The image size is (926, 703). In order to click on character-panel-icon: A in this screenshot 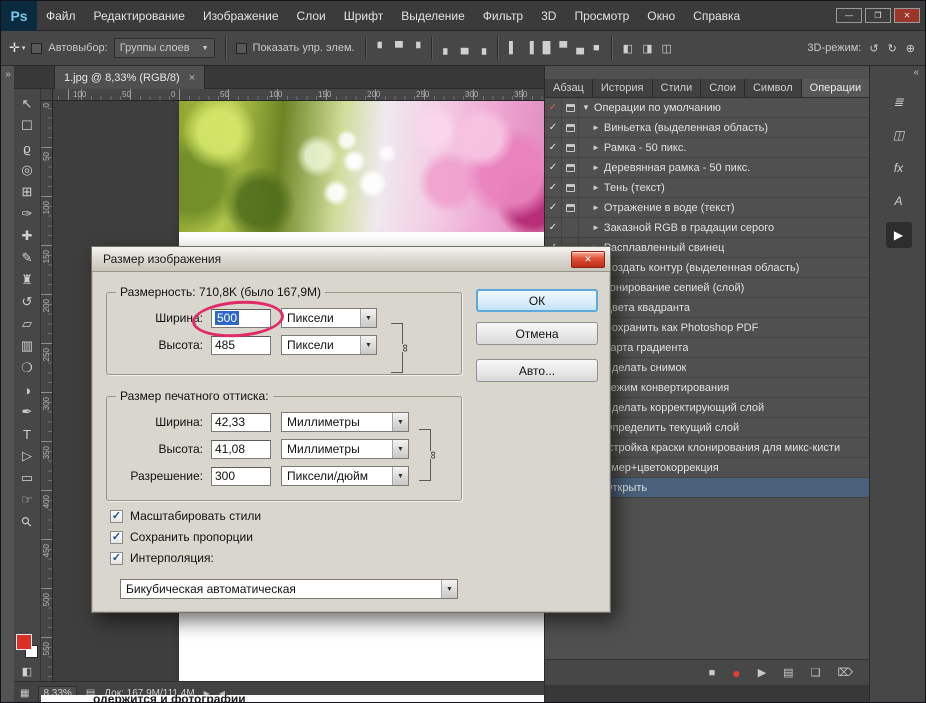, I will do `click(899, 201)`.